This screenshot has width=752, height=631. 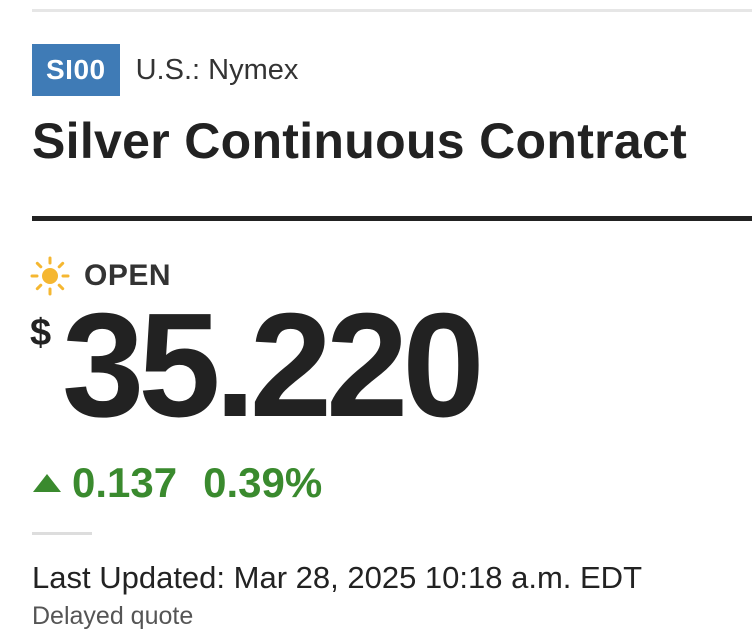 What do you see at coordinates (41, 333) in the screenshot?
I see `currency-symbol: $` at bounding box center [41, 333].